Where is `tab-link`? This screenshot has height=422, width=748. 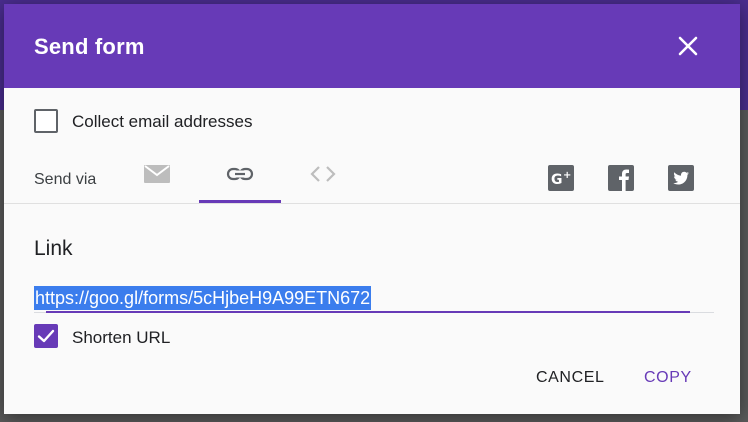
tab-link is located at coordinates (240, 179).